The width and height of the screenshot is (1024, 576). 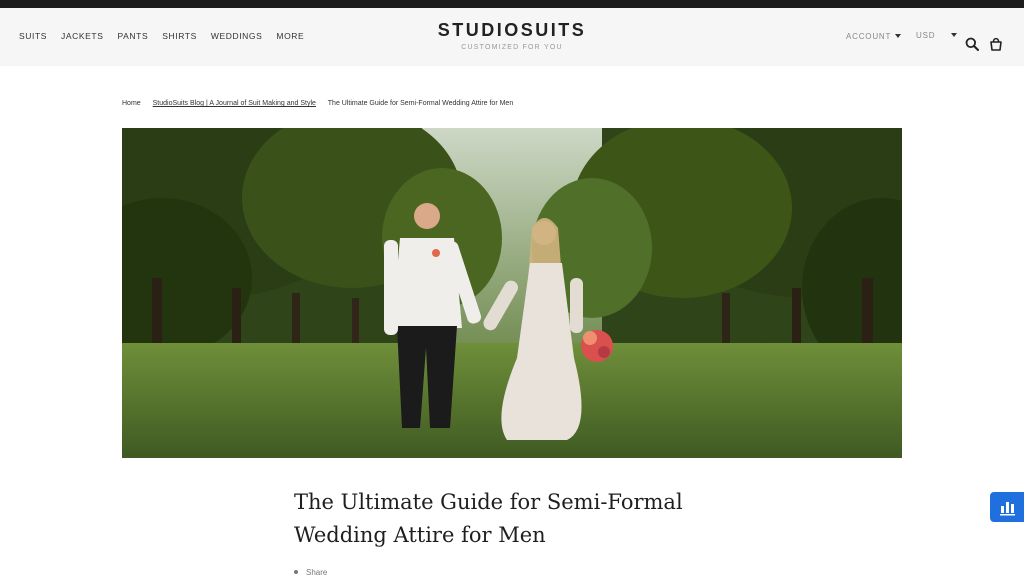 I want to click on search-icon, so click(x=973, y=45).